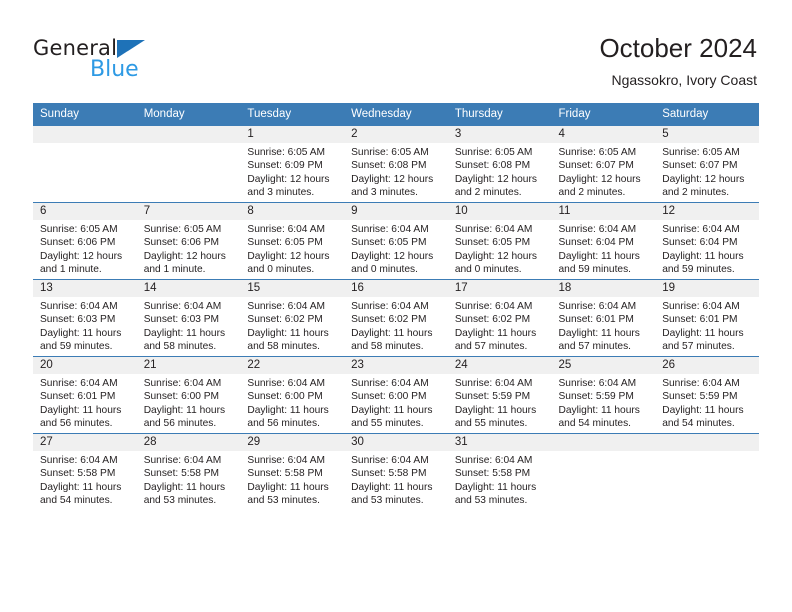  What do you see at coordinates (707, 211) in the screenshot?
I see `day-number: 12` at bounding box center [707, 211].